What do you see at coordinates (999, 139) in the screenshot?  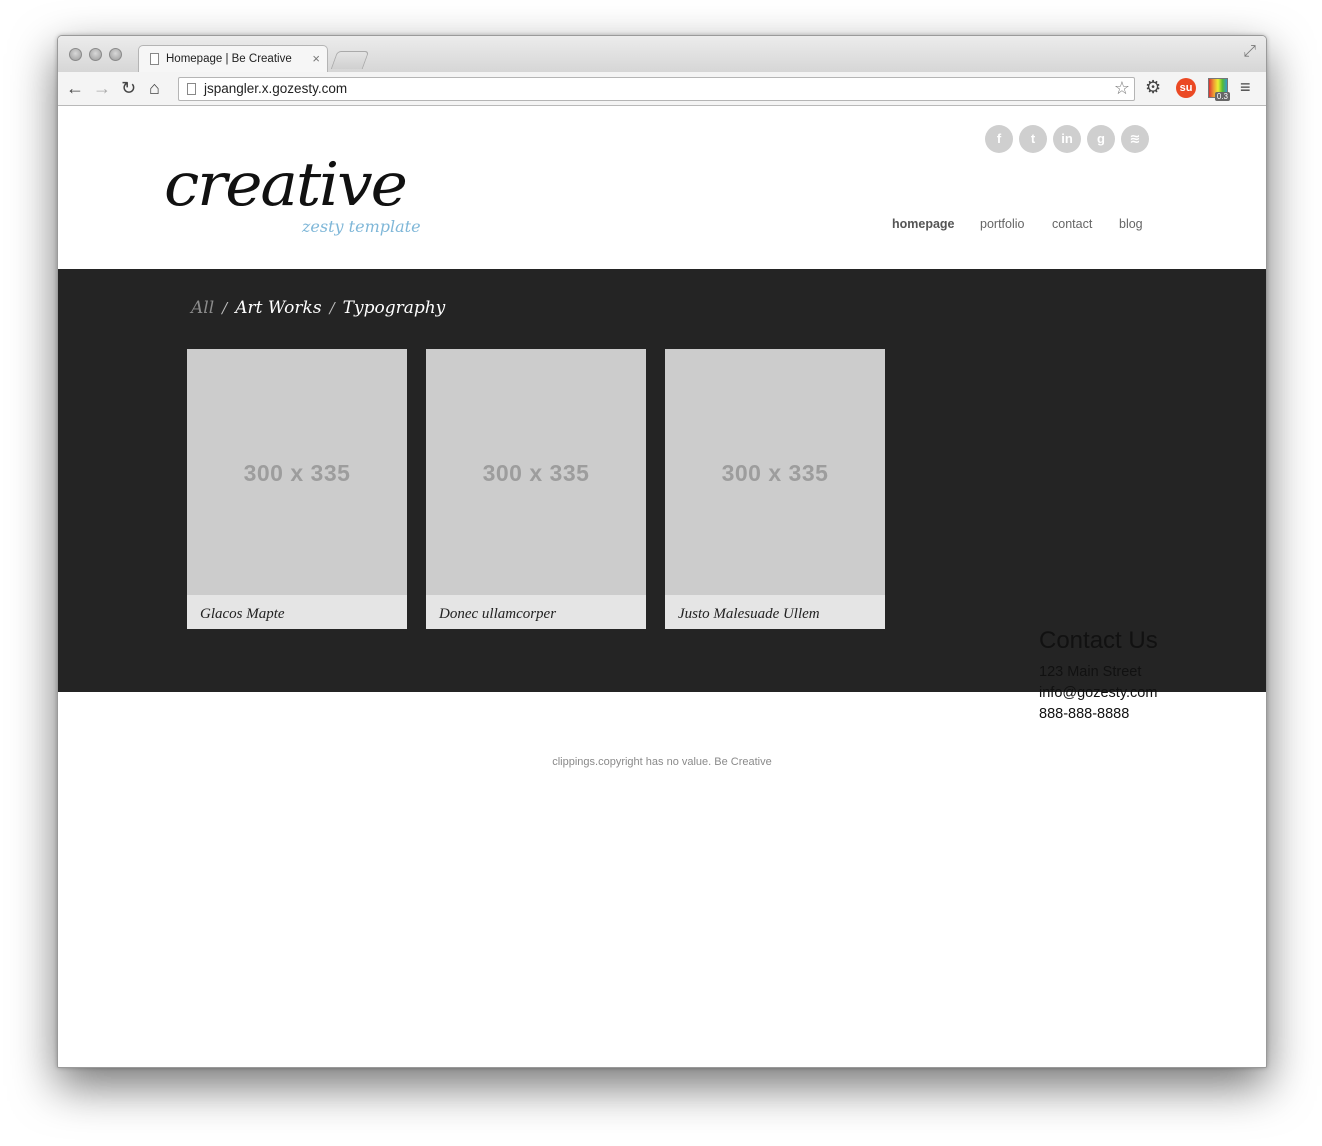 I see `facebook-icon: f` at bounding box center [999, 139].